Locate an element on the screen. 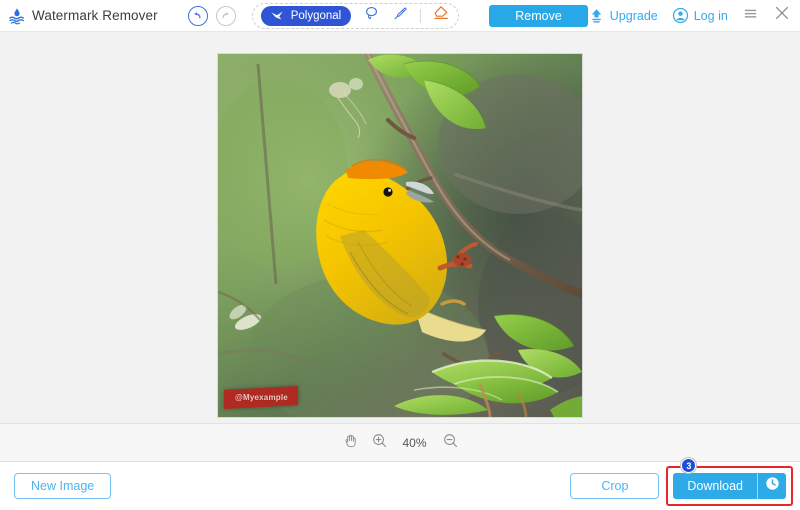  hamburger-menu-button is located at coordinates (750, 16).